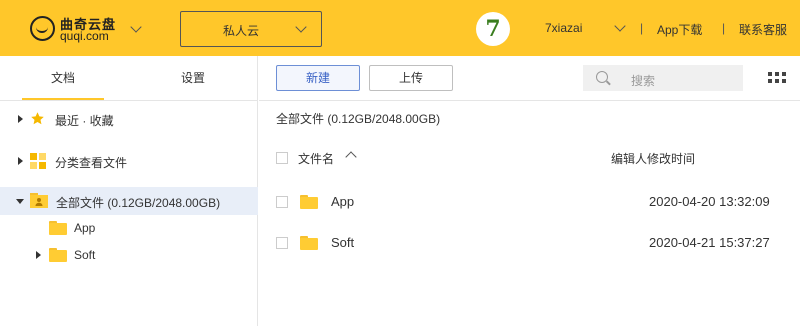  What do you see at coordinates (38, 161) in the screenshot?
I see `category-icon` at bounding box center [38, 161].